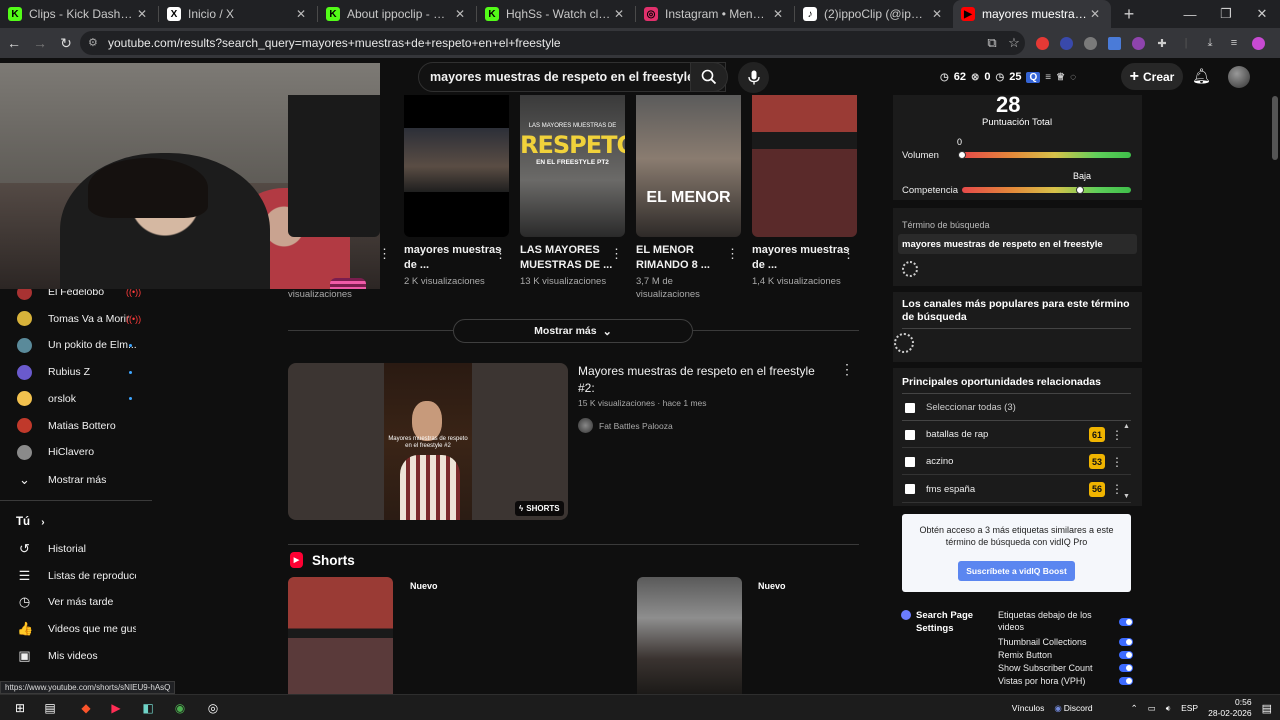  I want to click on select-all-checkbox, so click(910, 407).